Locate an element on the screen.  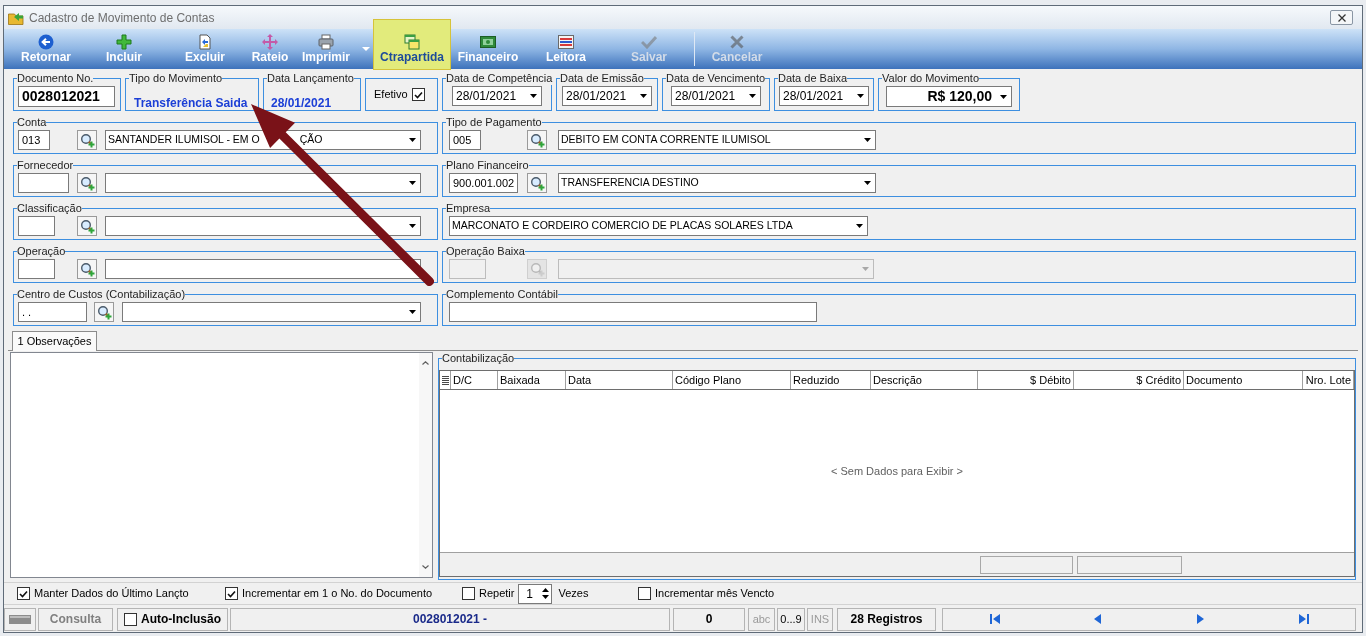
tab: 1 Observações is located at coordinates (54, 341).